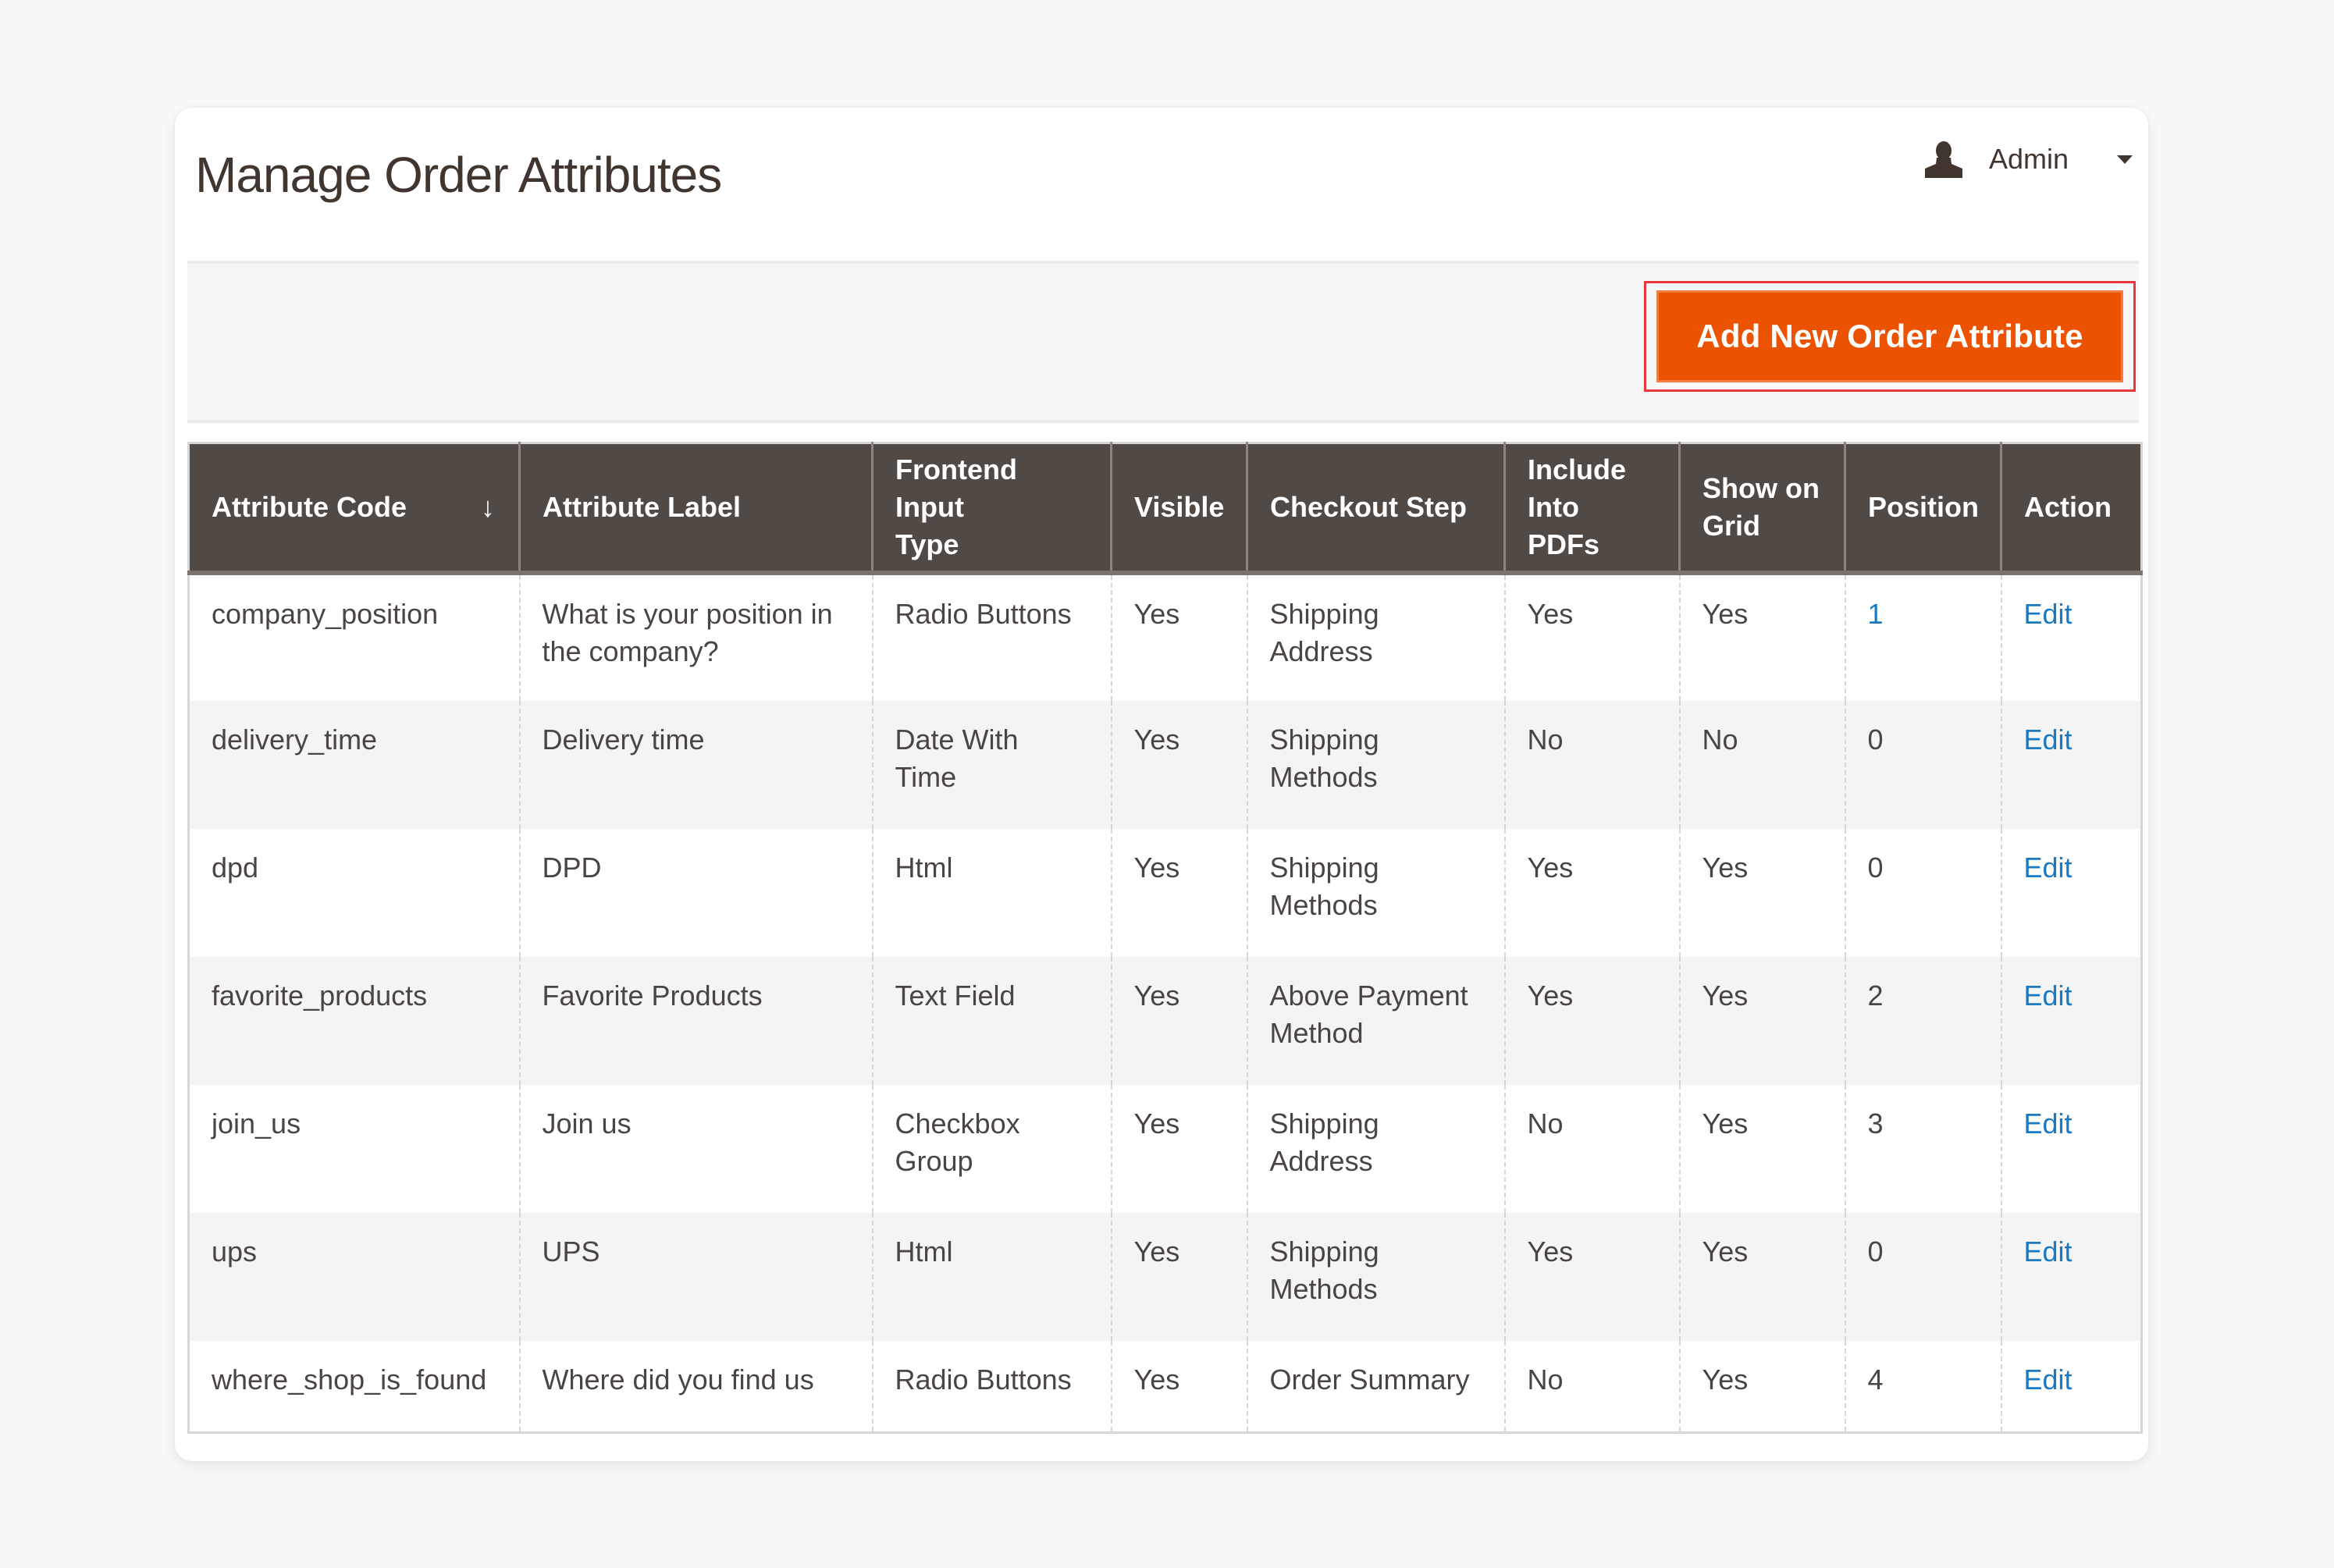  What do you see at coordinates (1761, 506) in the screenshot?
I see `column-header-label: Show on Grid` at bounding box center [1761, 506].